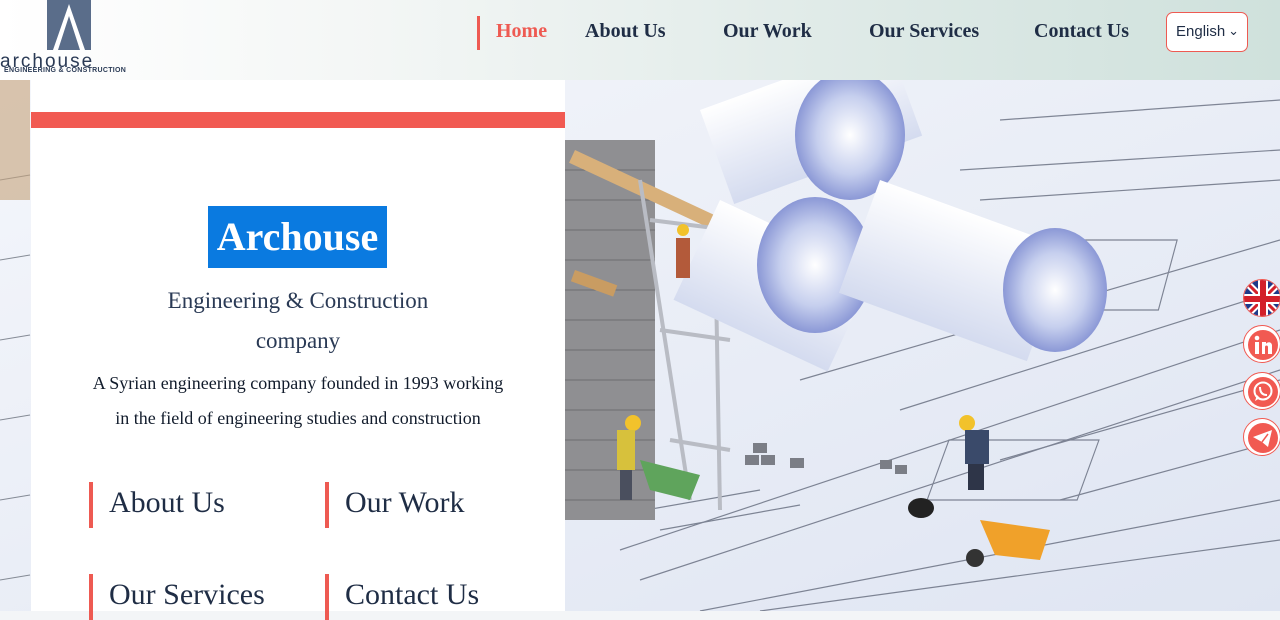 The width and height of the screenshot is (1280, 620). What do you see at coordinates (1261, 391) in the screenshot?
I see `whatsapp-icon` at bounding box center [1261, 391].